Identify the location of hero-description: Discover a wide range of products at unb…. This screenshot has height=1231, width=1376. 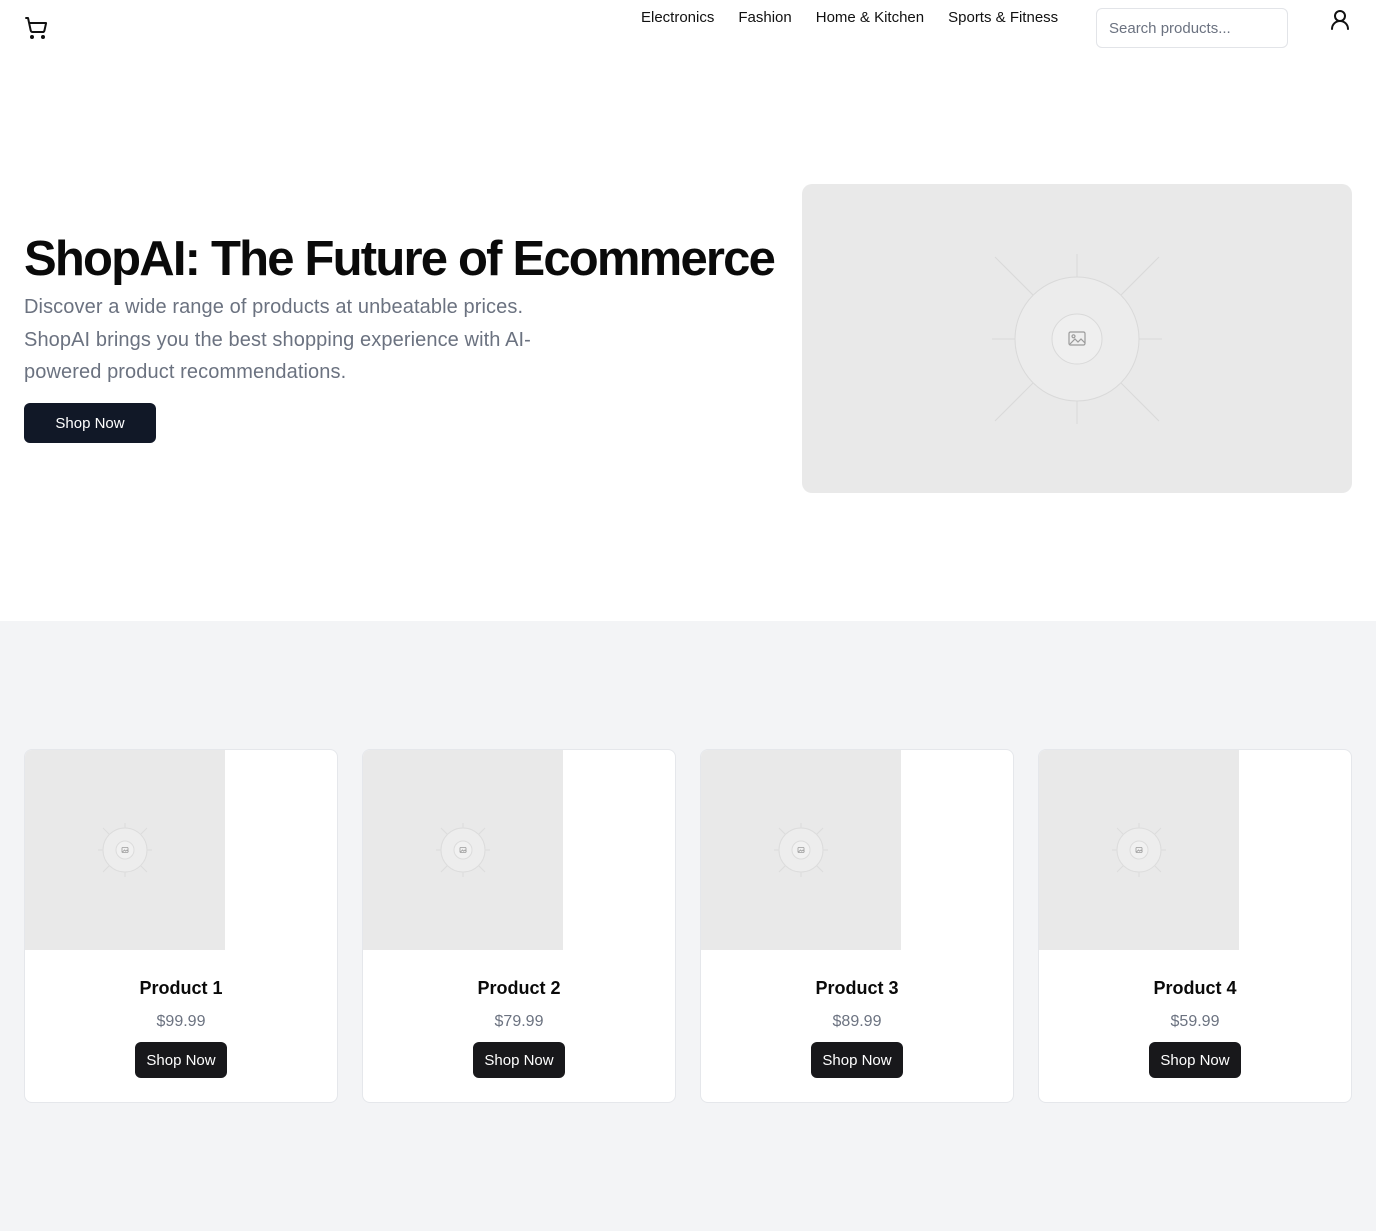
(277, 339).